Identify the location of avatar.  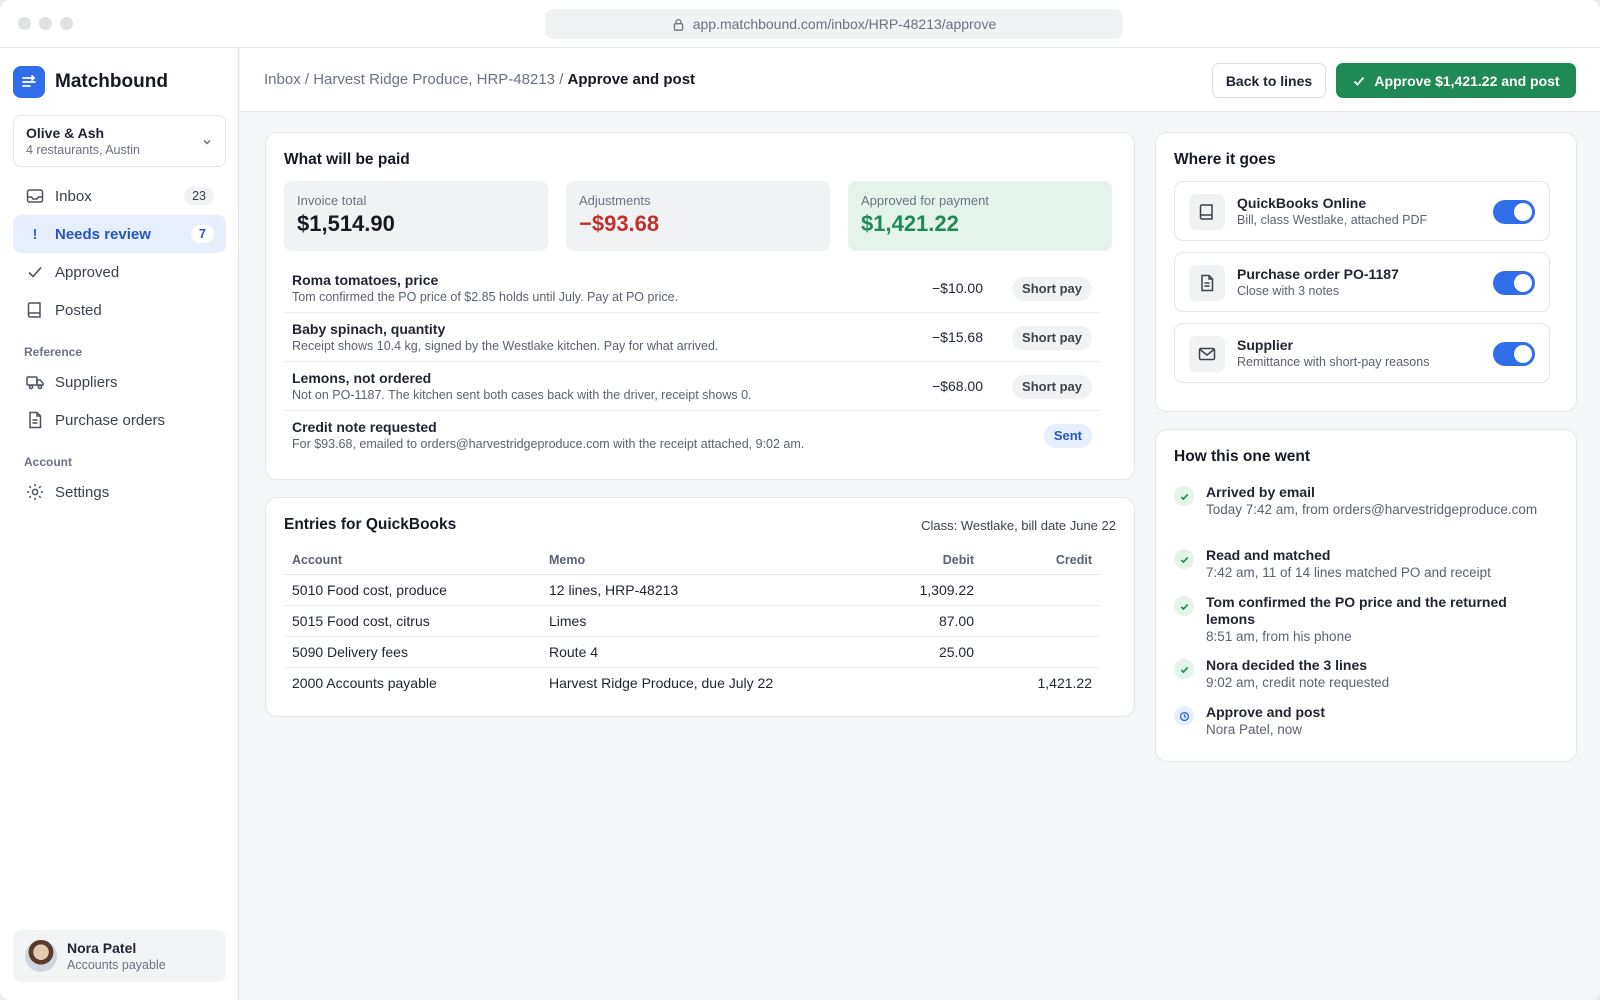
(41, 956).